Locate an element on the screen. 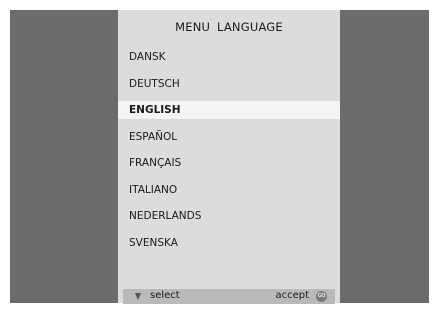  language-item-nederlands: NEDERLANDS is located at coordinates (229, 216).